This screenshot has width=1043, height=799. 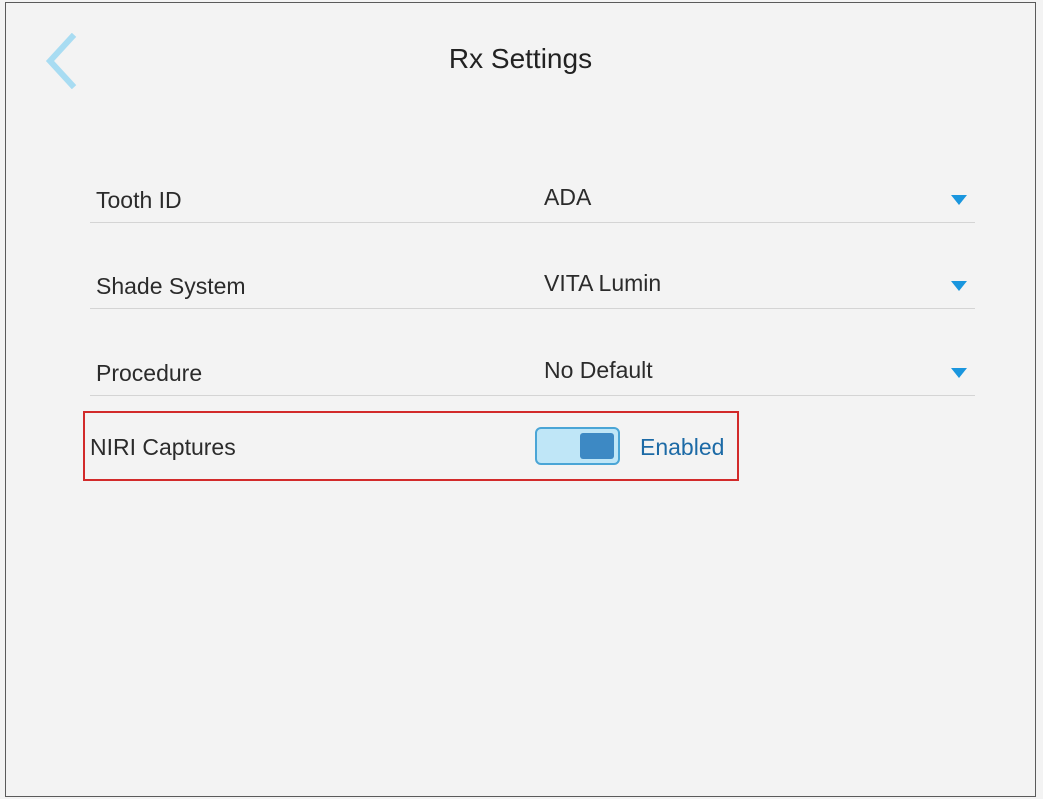 What do you see at coordinates (149, 373) in the screenshot?
I see `procedure-label: Procedure` at bounding box center [149, 373].